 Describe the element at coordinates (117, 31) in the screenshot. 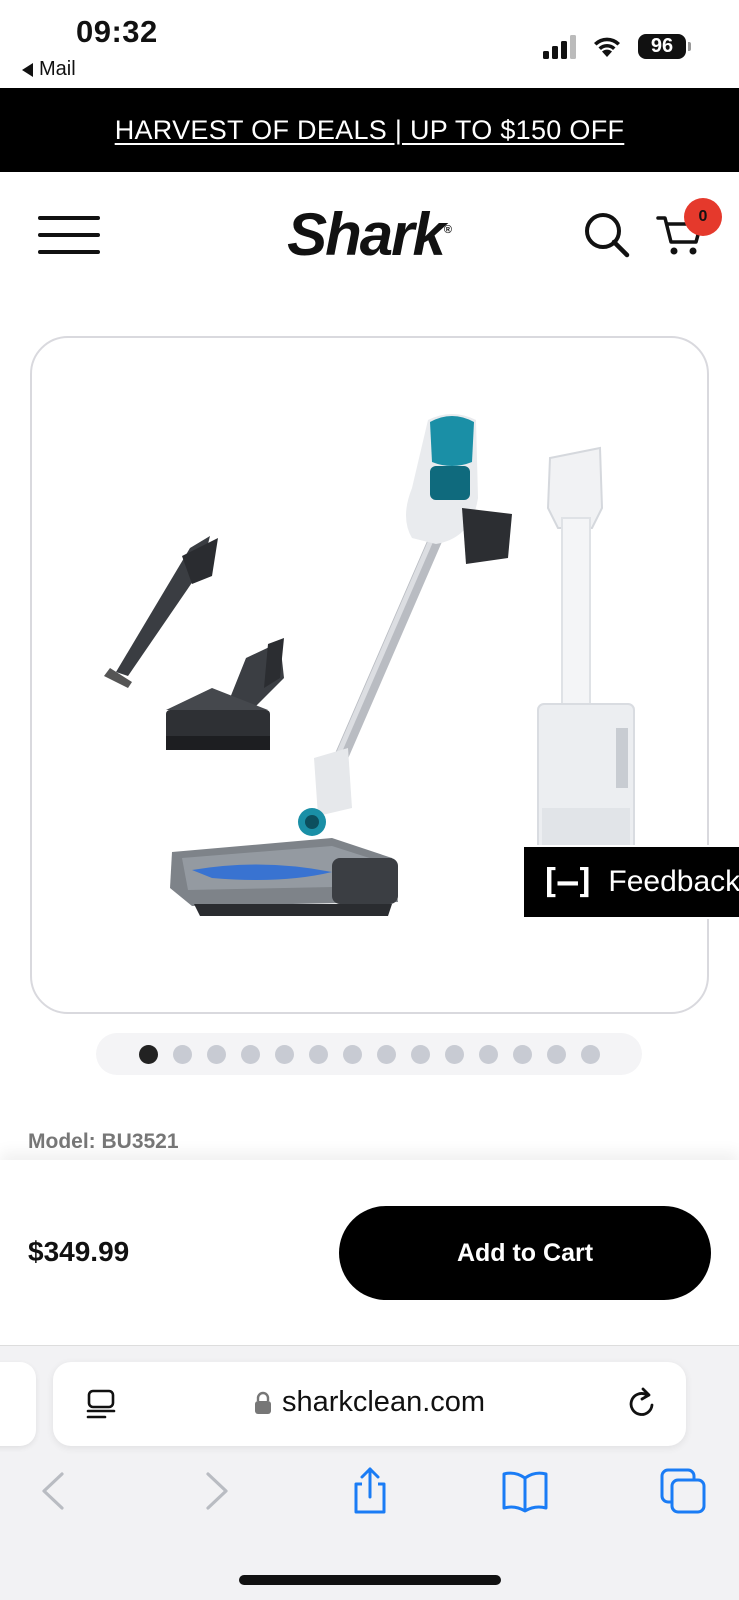

I see `status-time: 09:32` at that location.